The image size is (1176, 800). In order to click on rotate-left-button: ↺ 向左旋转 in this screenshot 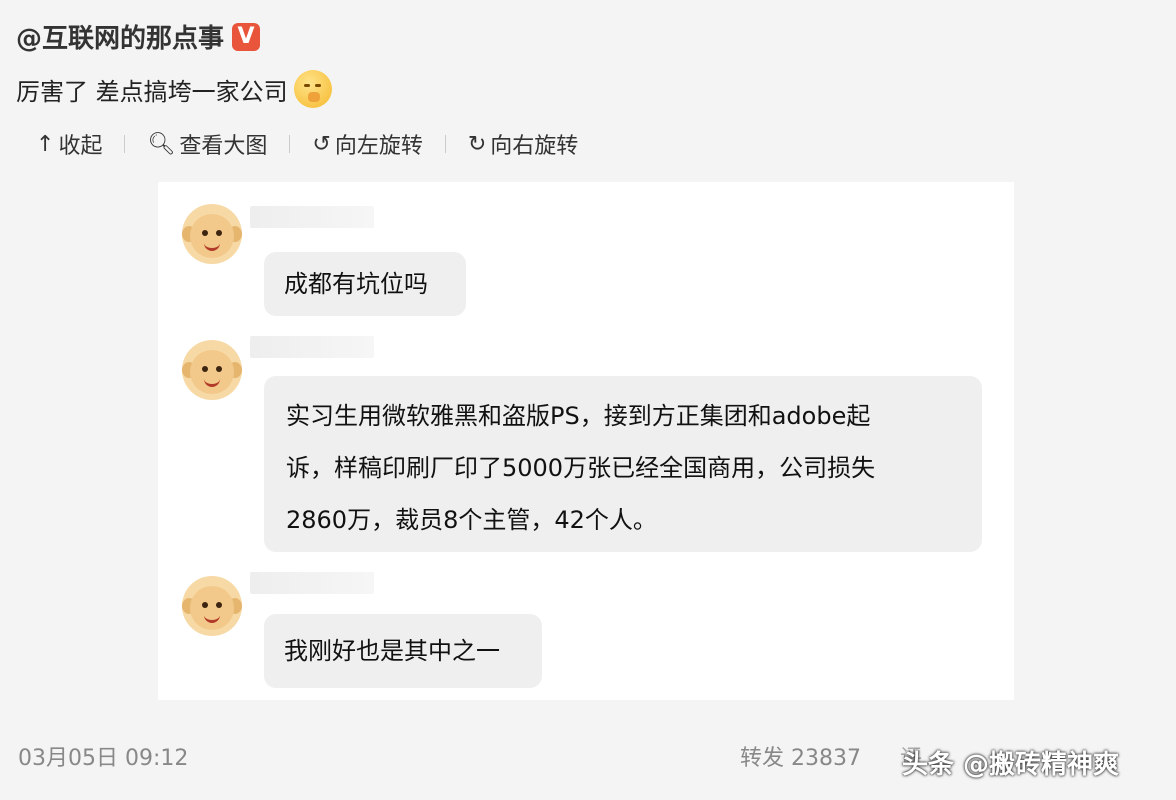, I will do `click(367, 144)`.